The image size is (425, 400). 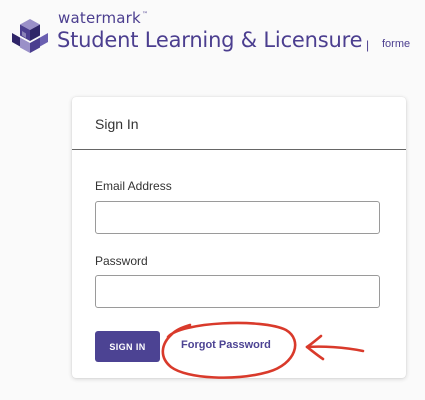 What do you see at coordinates (145, 14) in the screenshot?
I see `trademark-mark: ™` at bounding box center [145, 14].